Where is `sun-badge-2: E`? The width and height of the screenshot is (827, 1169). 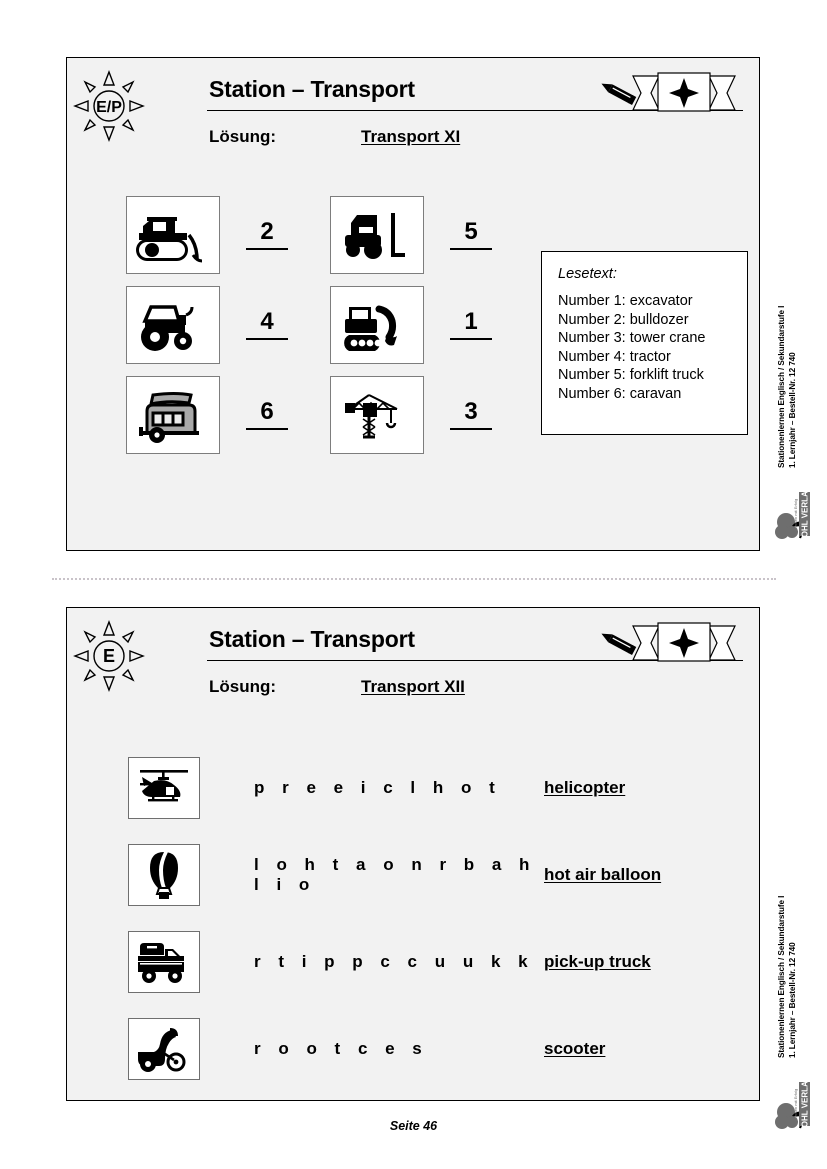
sun-badge-2: E is located at coordinates (109, 656).